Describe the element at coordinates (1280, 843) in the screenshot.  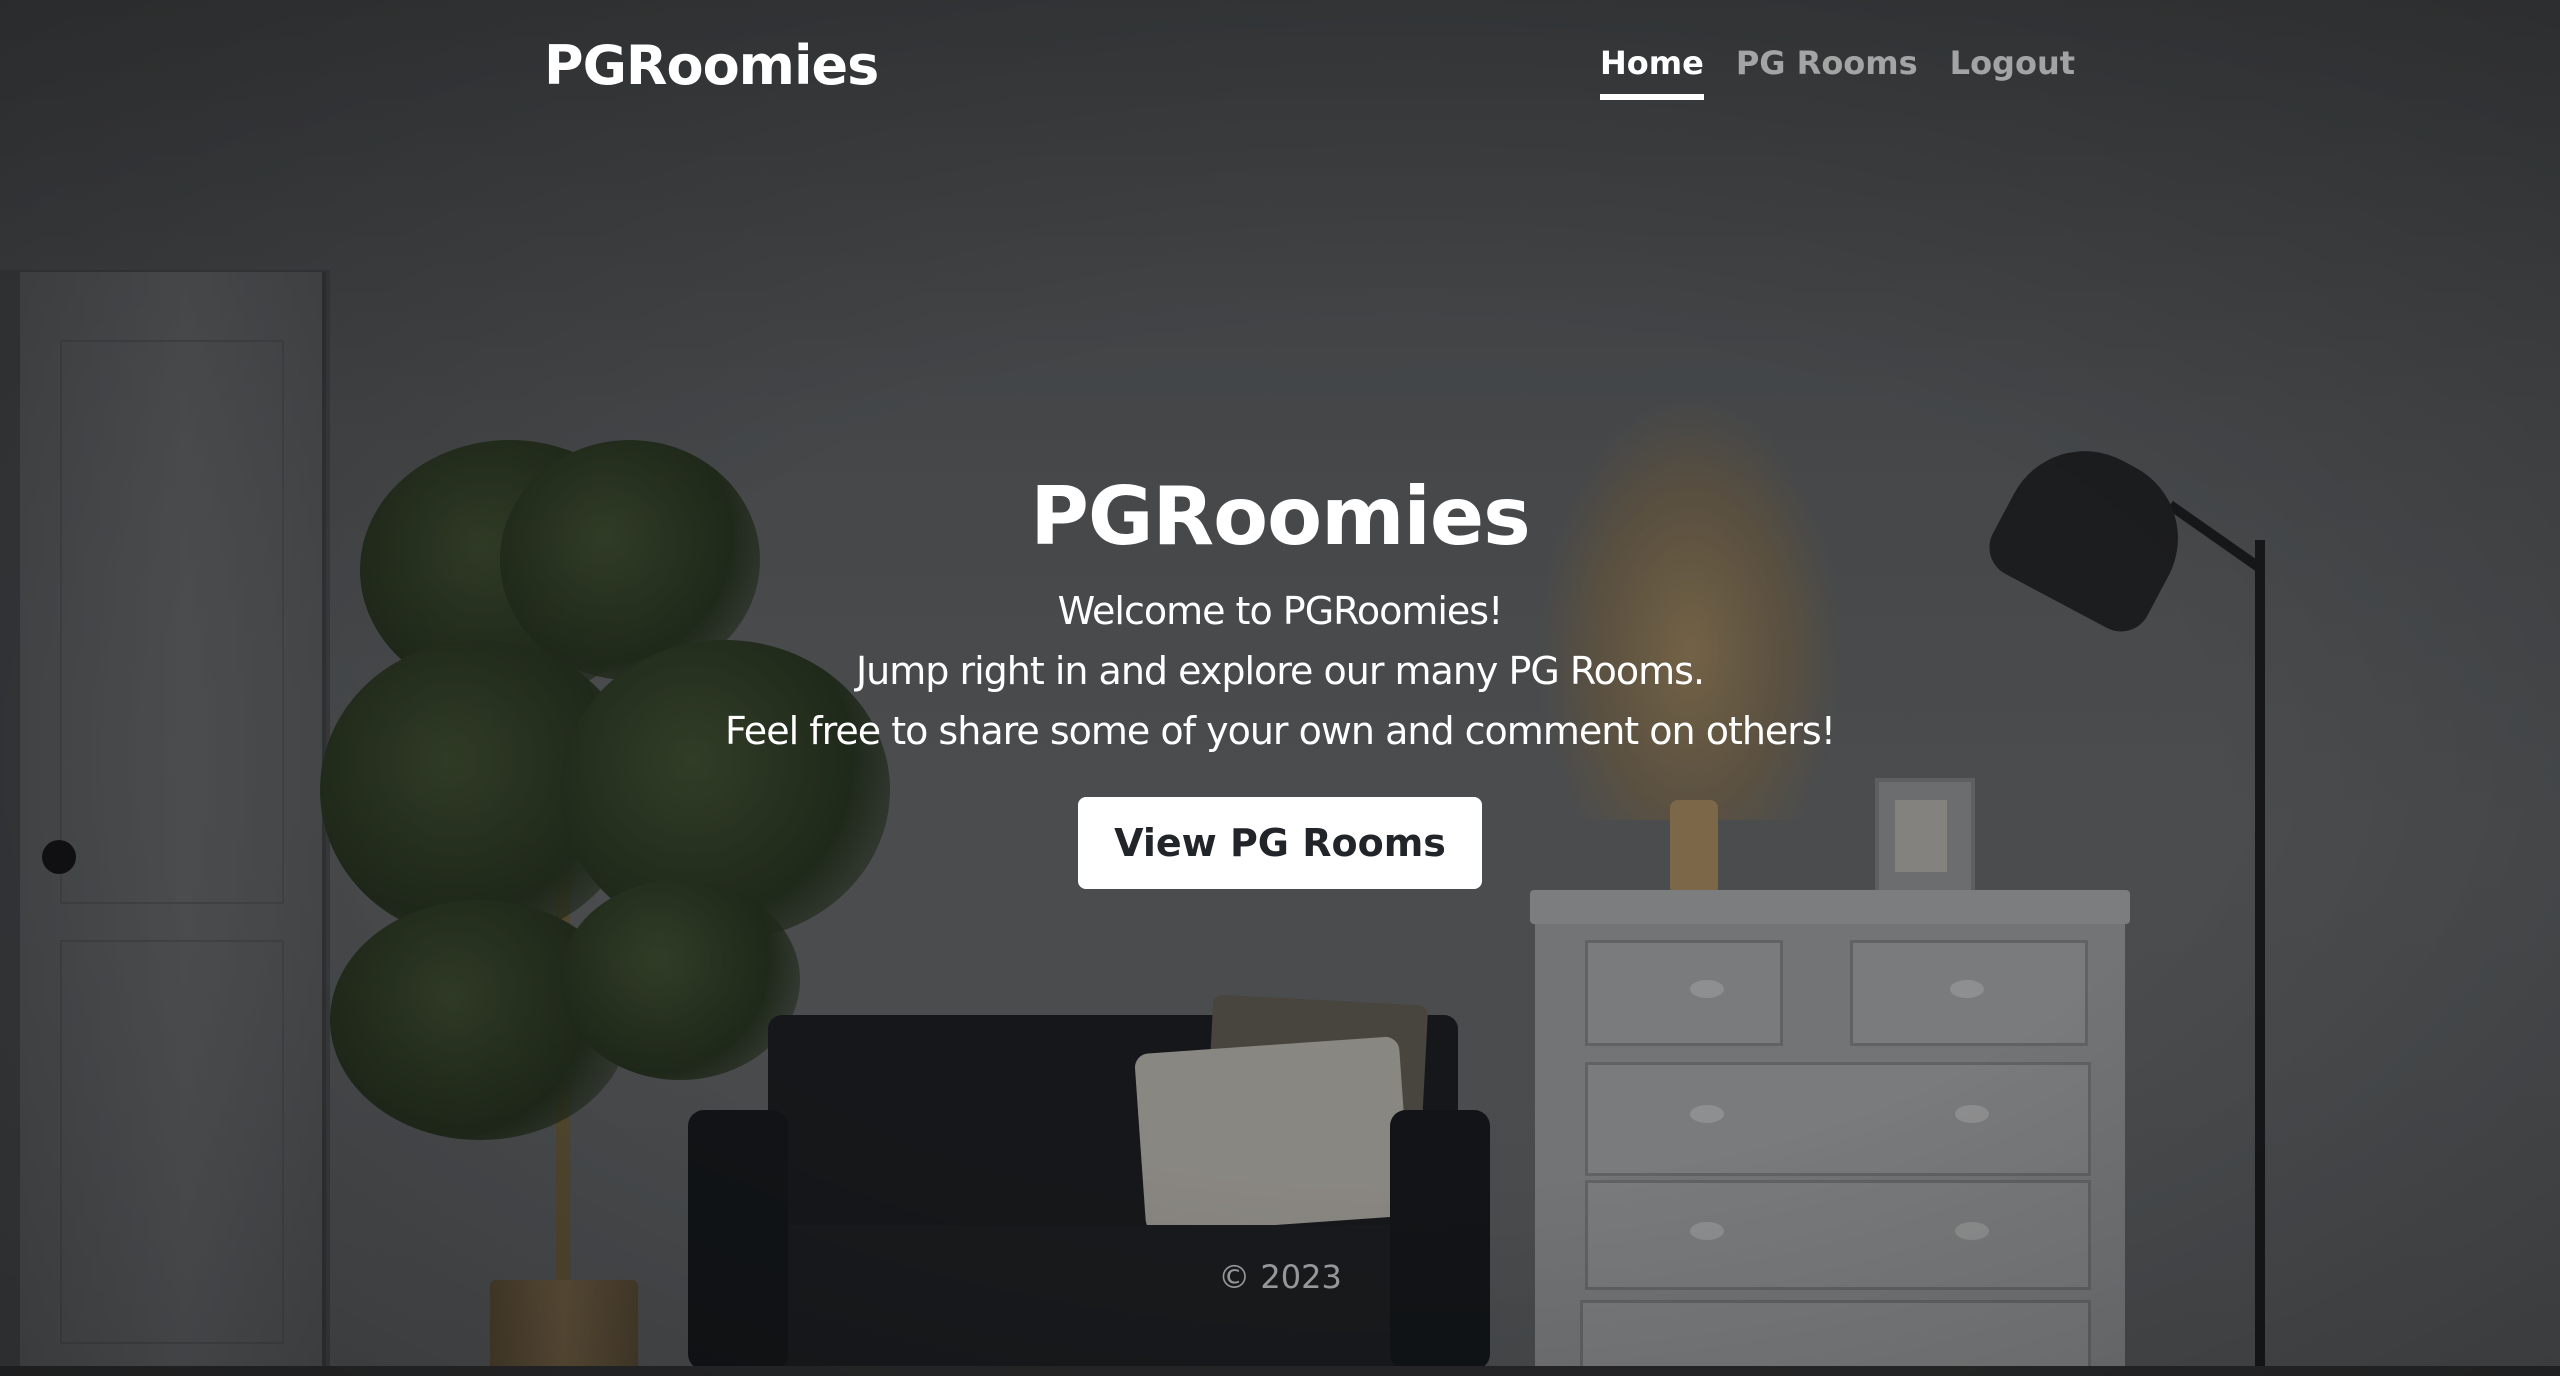
I see `view-pg-rooms-button: View PG Rooms` at that location.